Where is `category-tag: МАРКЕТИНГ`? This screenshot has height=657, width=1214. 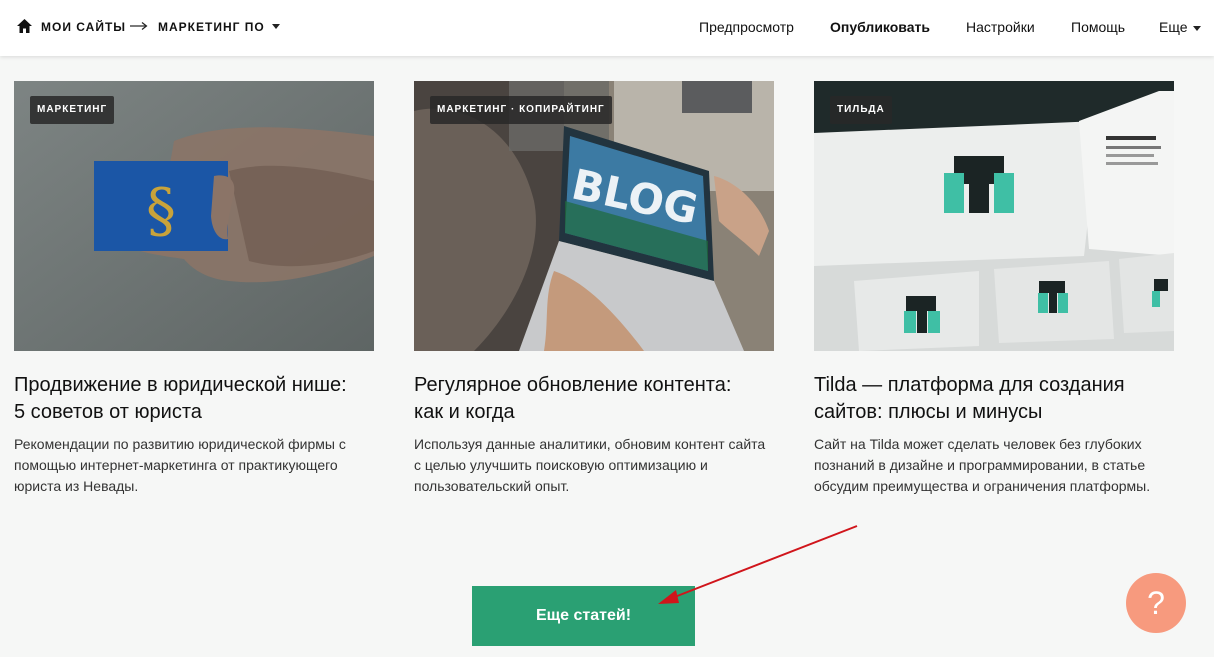
category-tag: МАРКЕТИНГ is located at coordinates (72, 110).